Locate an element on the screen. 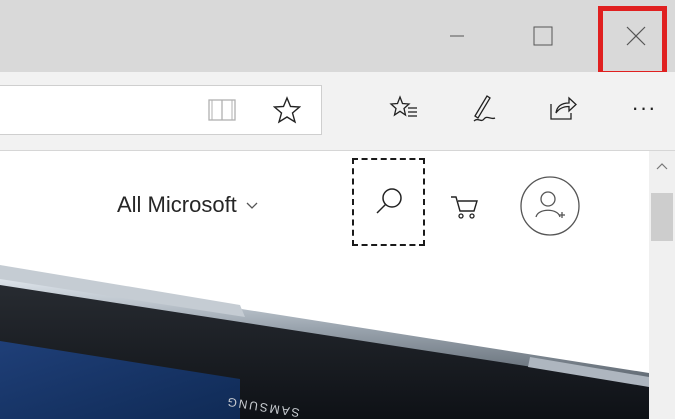 Image resolution: width=675 pixels, height=419 pixels. reading-view-button is located at coordinates (222, 110).